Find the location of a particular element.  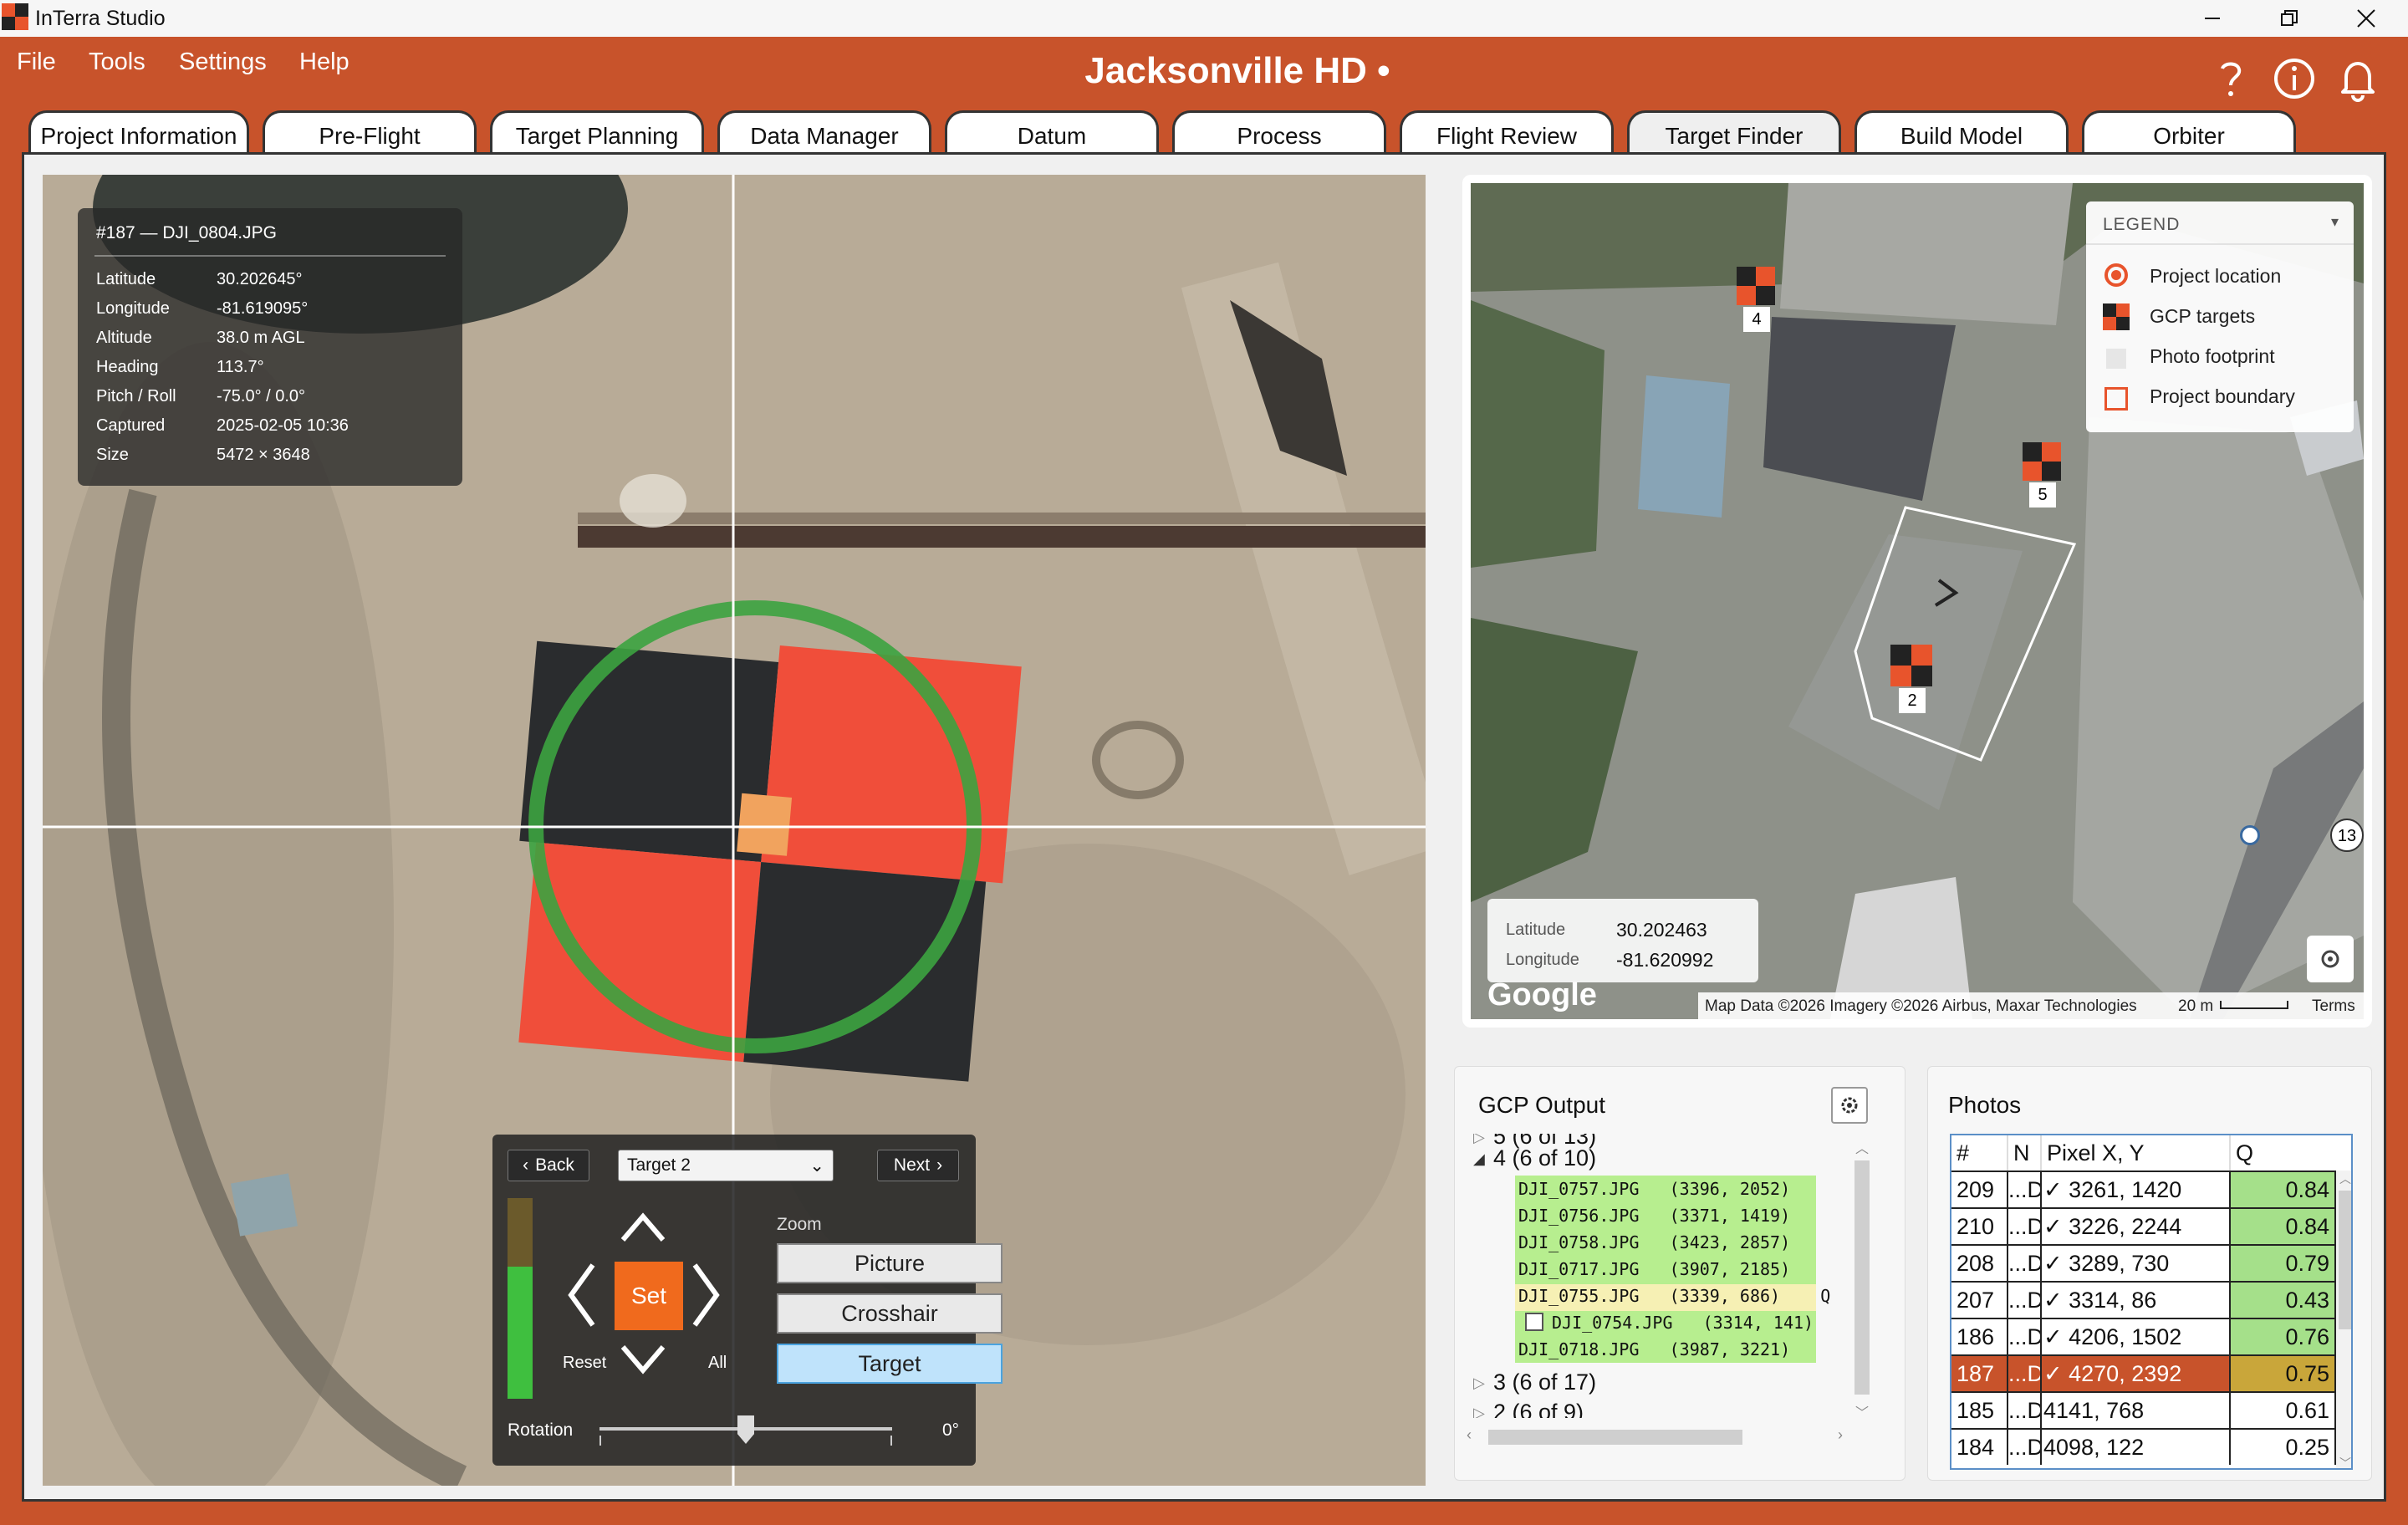

tree-file: DJI_0758.JPG (3423, 2857) is located at coordinates (1654, 1242).